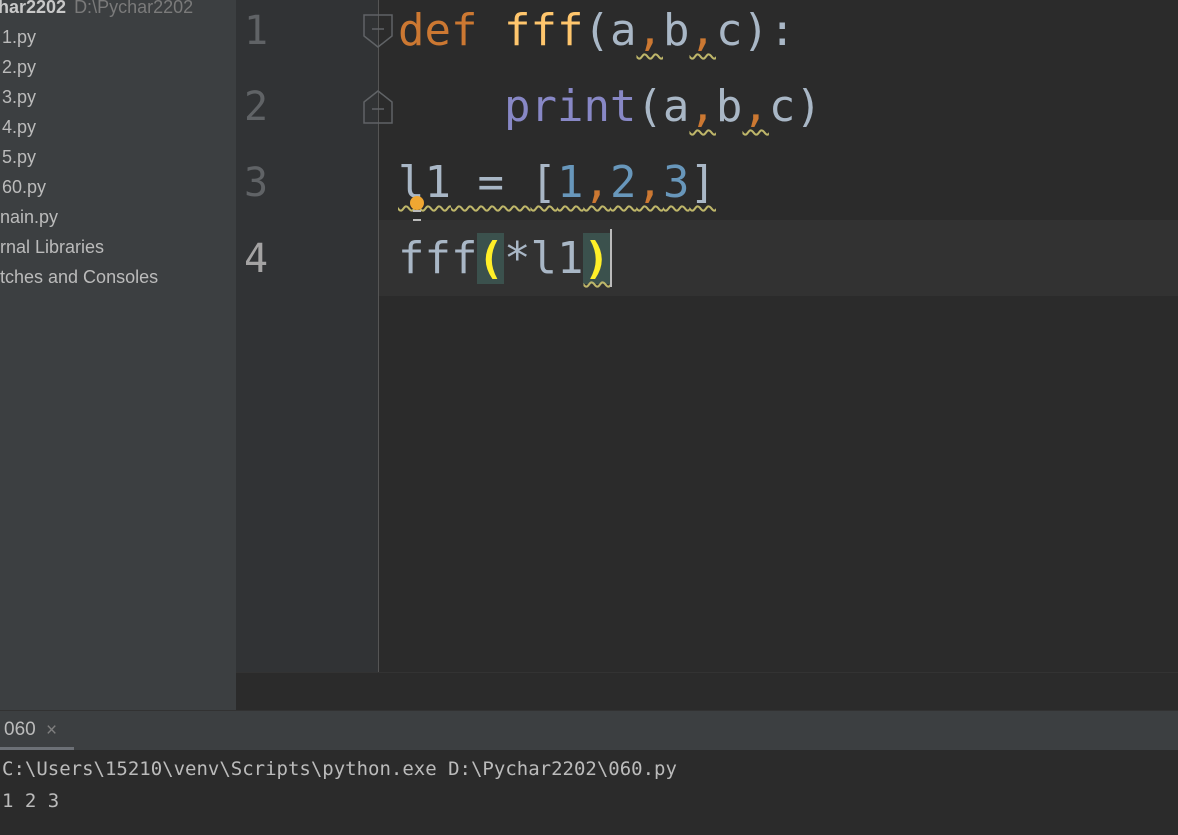  Describe the element at coordinates (51, 731) in the screenshot. I see `close-icon: ×` at that location.